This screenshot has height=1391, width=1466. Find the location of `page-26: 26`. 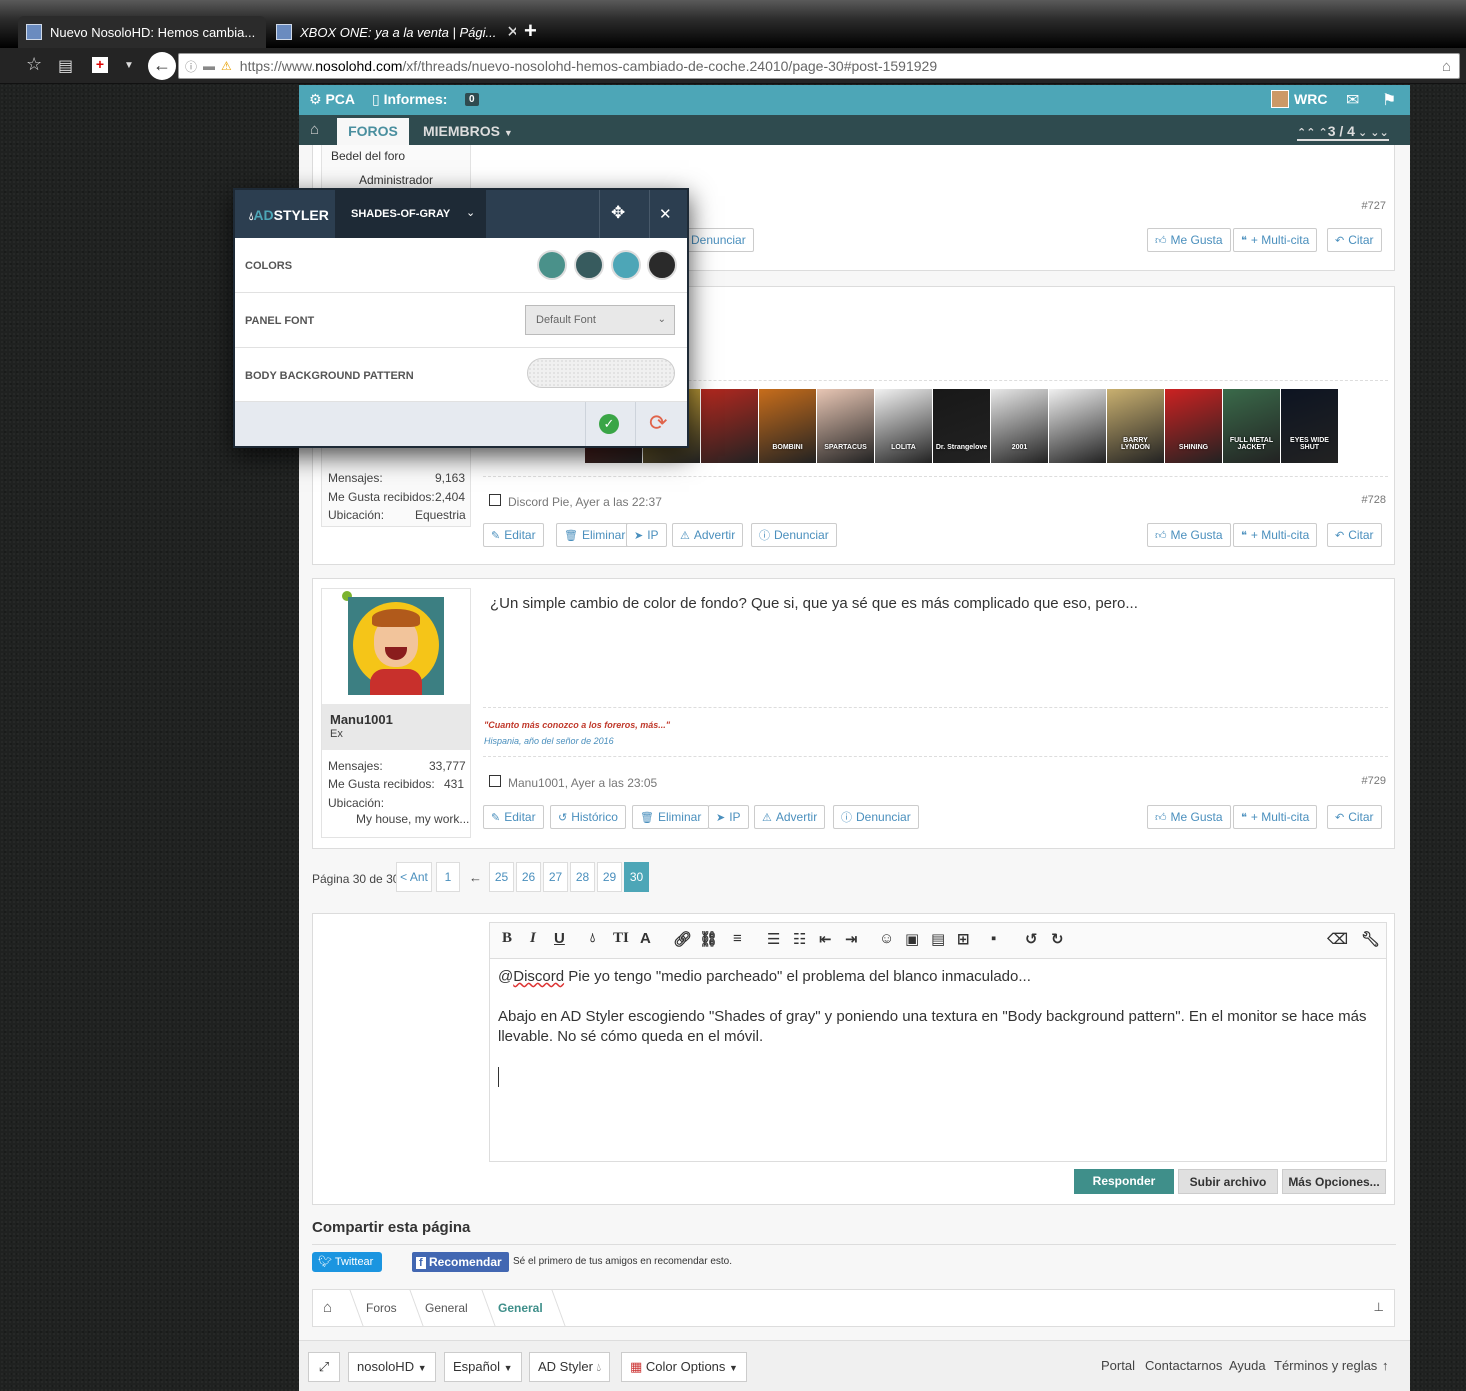

page-26: 26 is located at coordinates (528, 877).